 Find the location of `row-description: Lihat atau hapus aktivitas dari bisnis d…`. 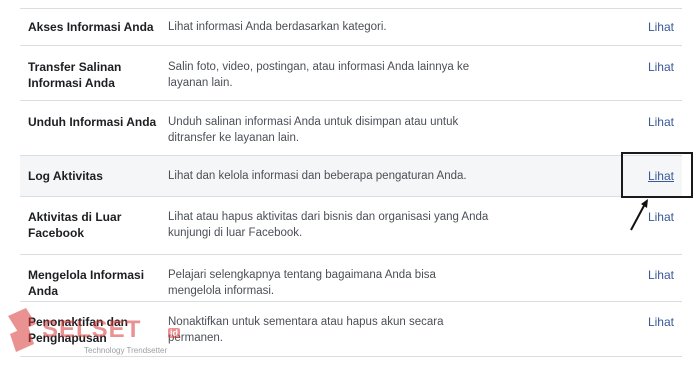

row-description: Lihat atau hapus aktivitas dari bisnis d… is located at coordinates (328, 225).